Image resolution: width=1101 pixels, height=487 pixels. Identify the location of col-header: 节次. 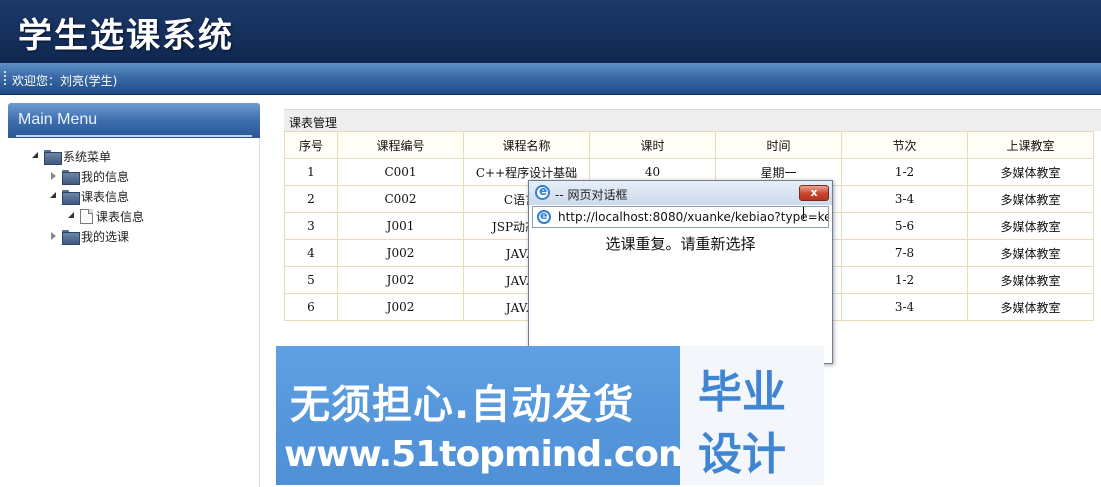
(904, 145).